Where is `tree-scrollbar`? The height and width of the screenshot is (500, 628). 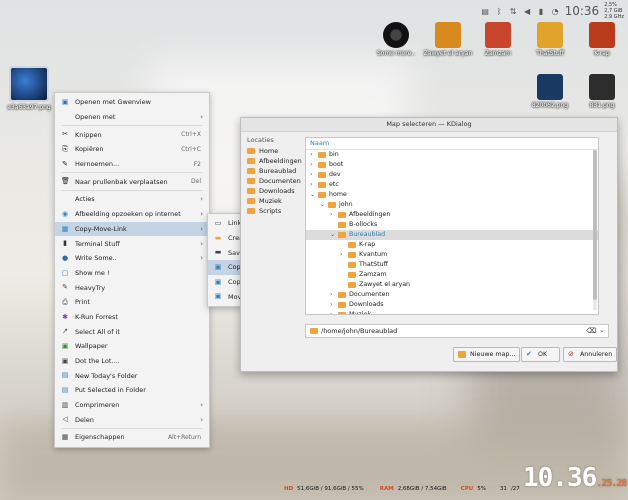 tree-scrollbar is located at coordinates (595, 230).